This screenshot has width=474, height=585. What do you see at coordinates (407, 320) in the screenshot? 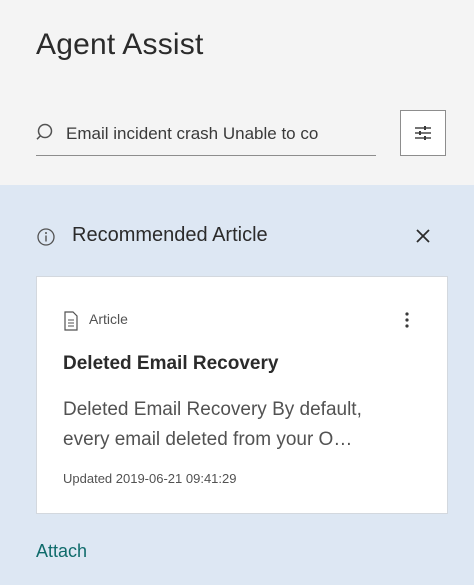
I see `overflow-menu-icon` at bounding box center [407, 320].